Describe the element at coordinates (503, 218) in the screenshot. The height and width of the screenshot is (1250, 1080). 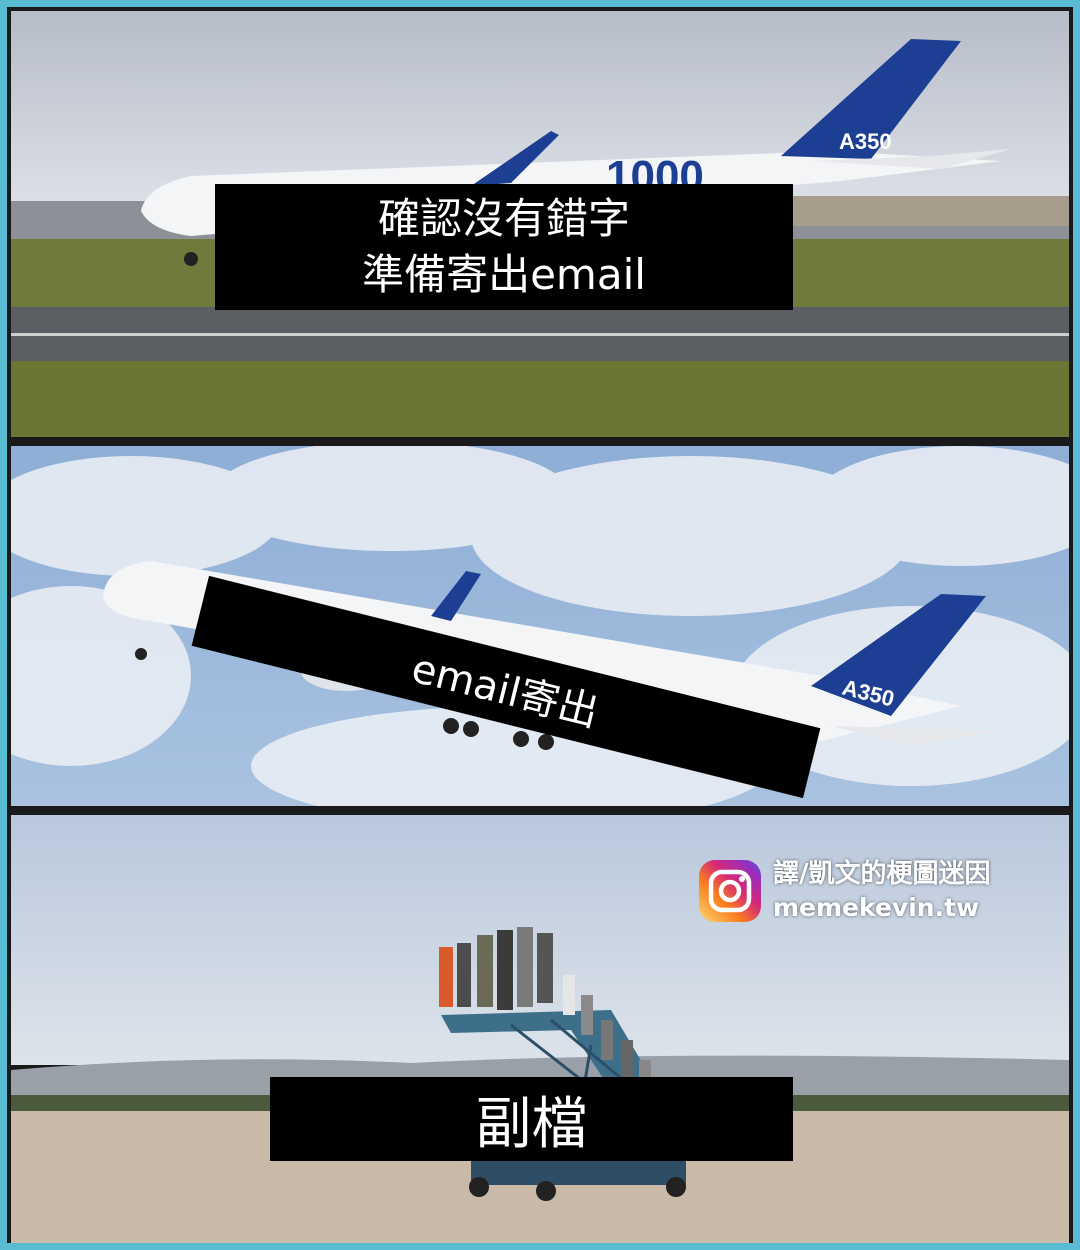
I see `caption-1-line-1: 確認沒有錯字` at that location.